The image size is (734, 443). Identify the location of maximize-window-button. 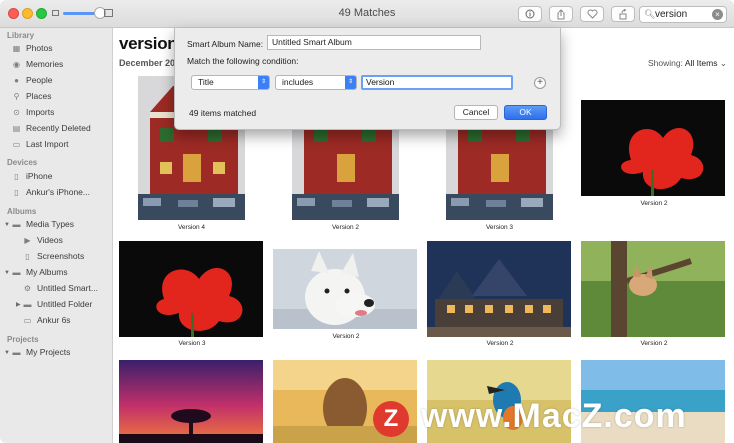
(41, 13).